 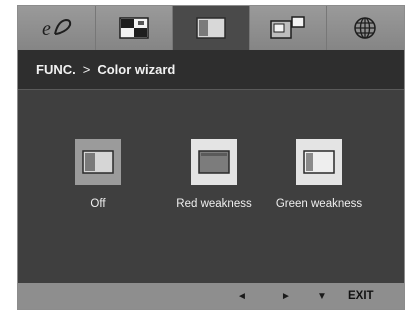 I want to click on left-arrow-button: ◄, so click(x=242, y=296).